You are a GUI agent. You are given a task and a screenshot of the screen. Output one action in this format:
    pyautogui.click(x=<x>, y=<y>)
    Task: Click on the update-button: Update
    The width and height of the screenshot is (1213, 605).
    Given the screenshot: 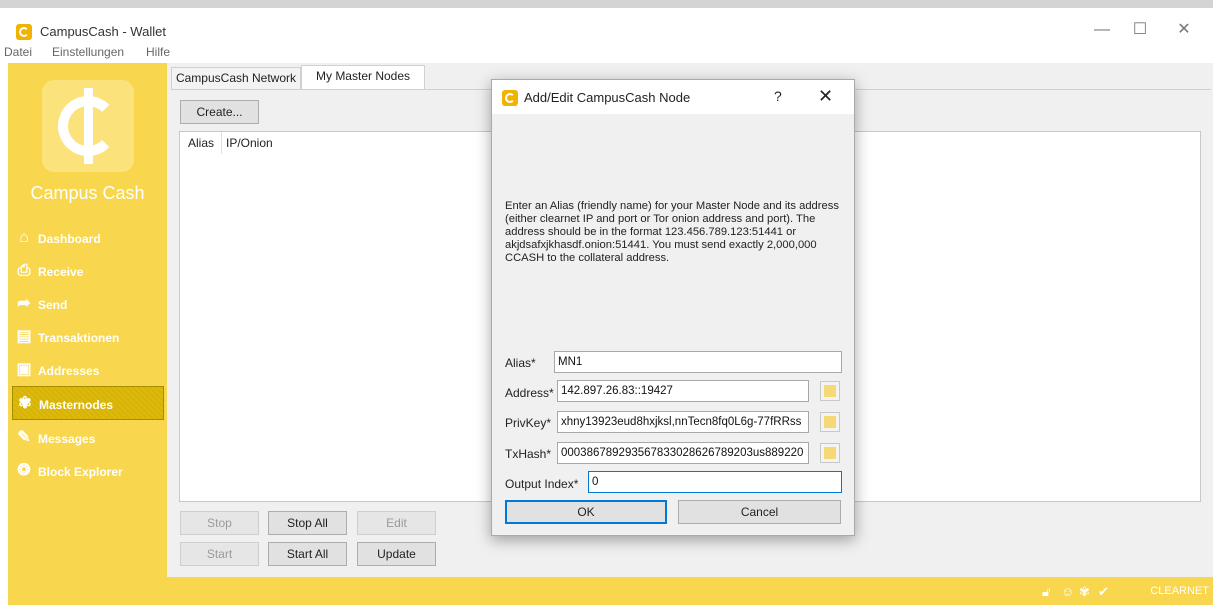 What is the action you would take?
    pyautogui.click(x=396, y=554)
    